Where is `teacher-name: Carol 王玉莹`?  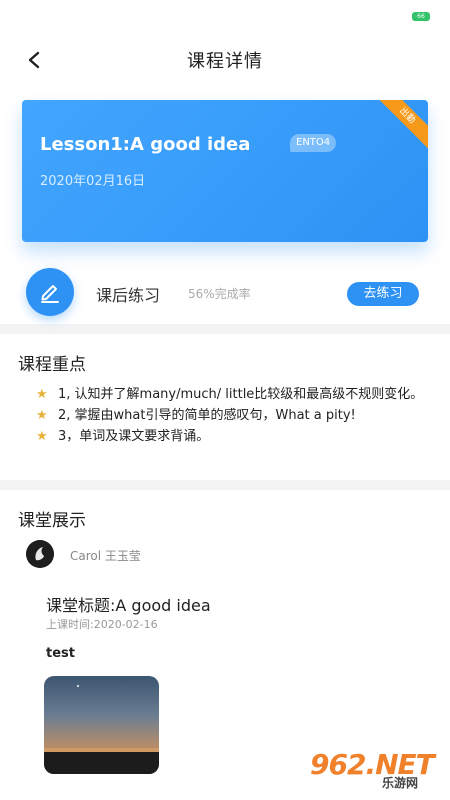 teacher-name: Carol 王玉莹 is located at coordinates (105, 556).